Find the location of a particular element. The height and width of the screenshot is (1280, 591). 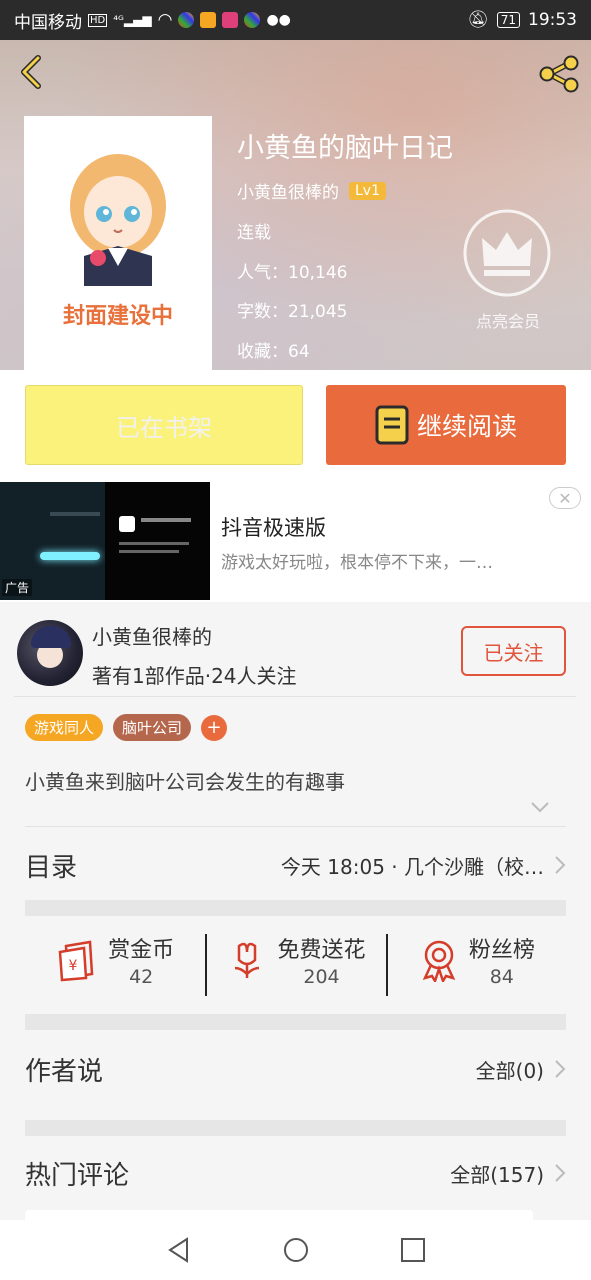

author-says-title: 作者说 is located at coordinates (64, 1071).